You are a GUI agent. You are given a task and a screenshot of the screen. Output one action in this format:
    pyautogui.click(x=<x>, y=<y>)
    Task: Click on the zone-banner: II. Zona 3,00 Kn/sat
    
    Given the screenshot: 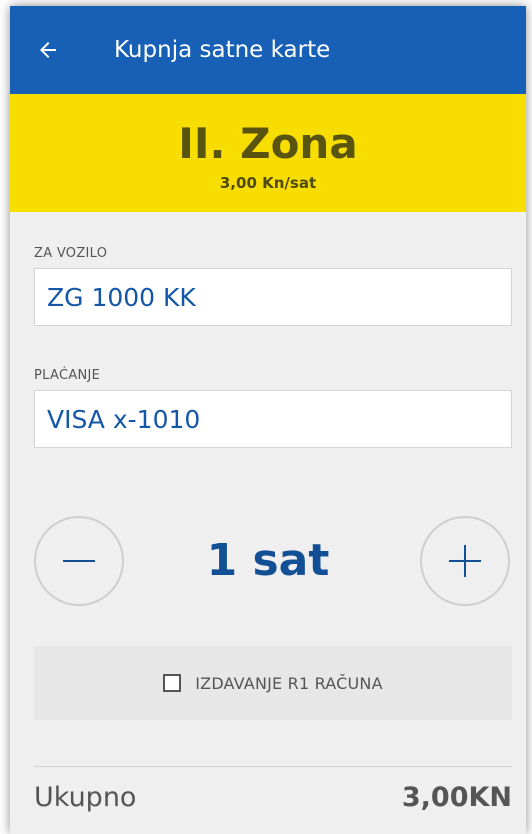 What is the action you would take?
    pyautogui.click(x=268, y=153)
    